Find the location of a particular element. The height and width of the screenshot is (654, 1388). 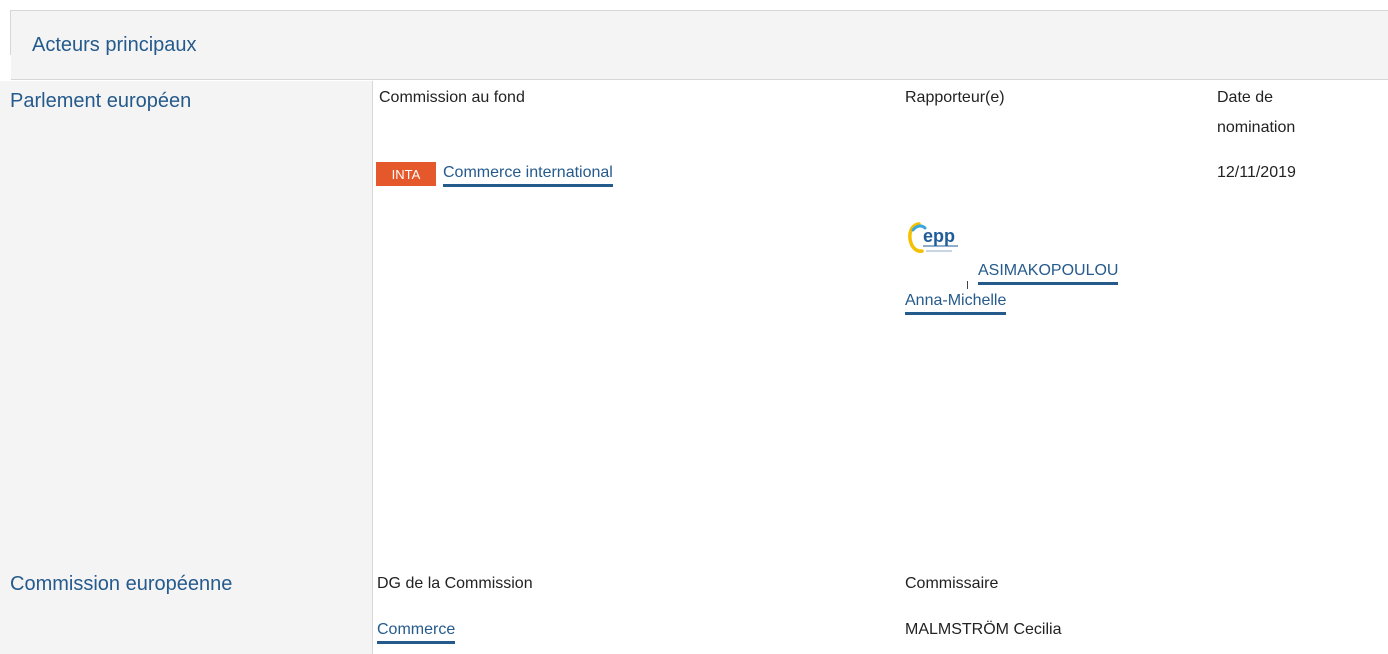

header-appointment-date-line2: nomination is located at coordinates (1256, 127).